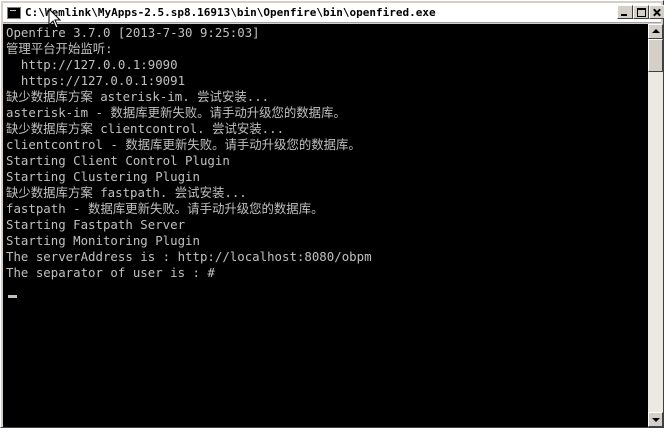 This screenshot has height=428, width=664. What do you see at coordinates (96, 80) in the screenshot?
I see `console-line: https://127.0.0.1:9091` at bounding box center [96, 80].